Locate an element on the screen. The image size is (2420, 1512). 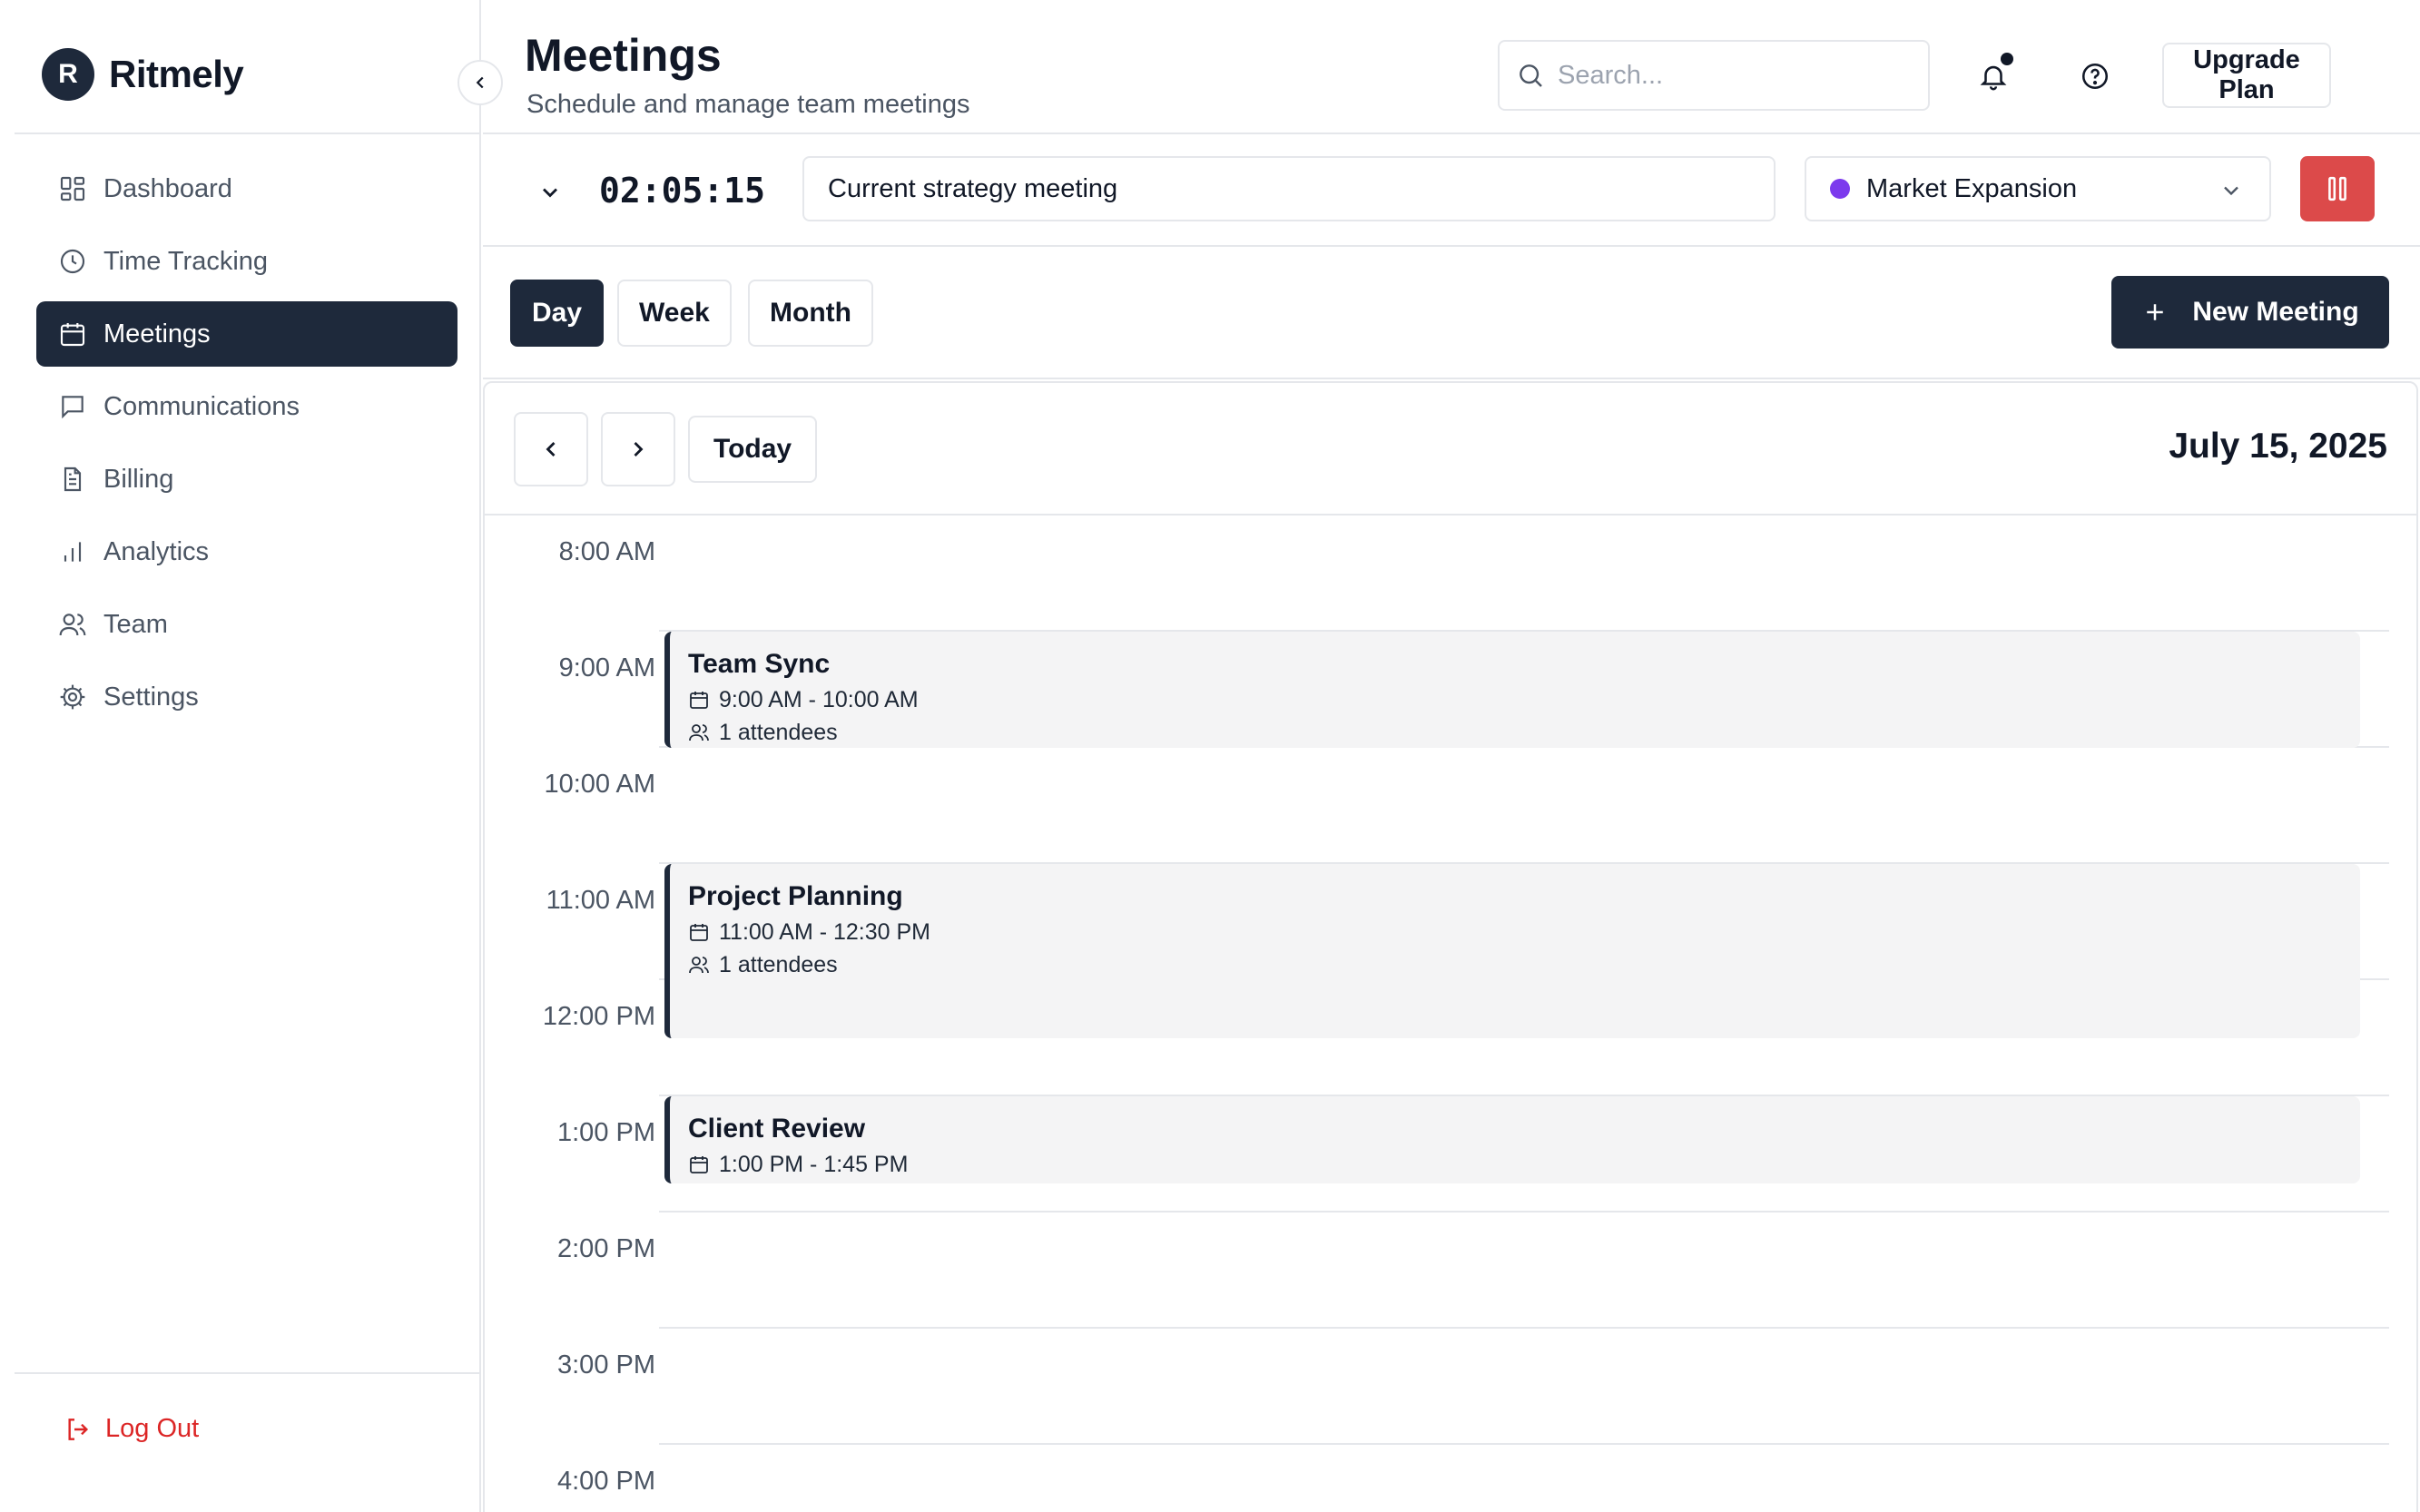
hour-label: 10:00 AM is located at coordinates (600, 784).